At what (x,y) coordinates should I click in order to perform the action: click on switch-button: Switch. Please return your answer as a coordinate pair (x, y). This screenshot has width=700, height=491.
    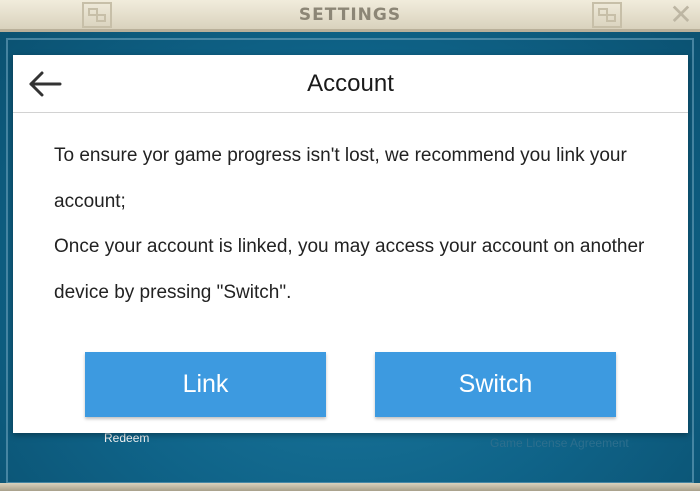
    Looking at the image, I should click on (495, 384).